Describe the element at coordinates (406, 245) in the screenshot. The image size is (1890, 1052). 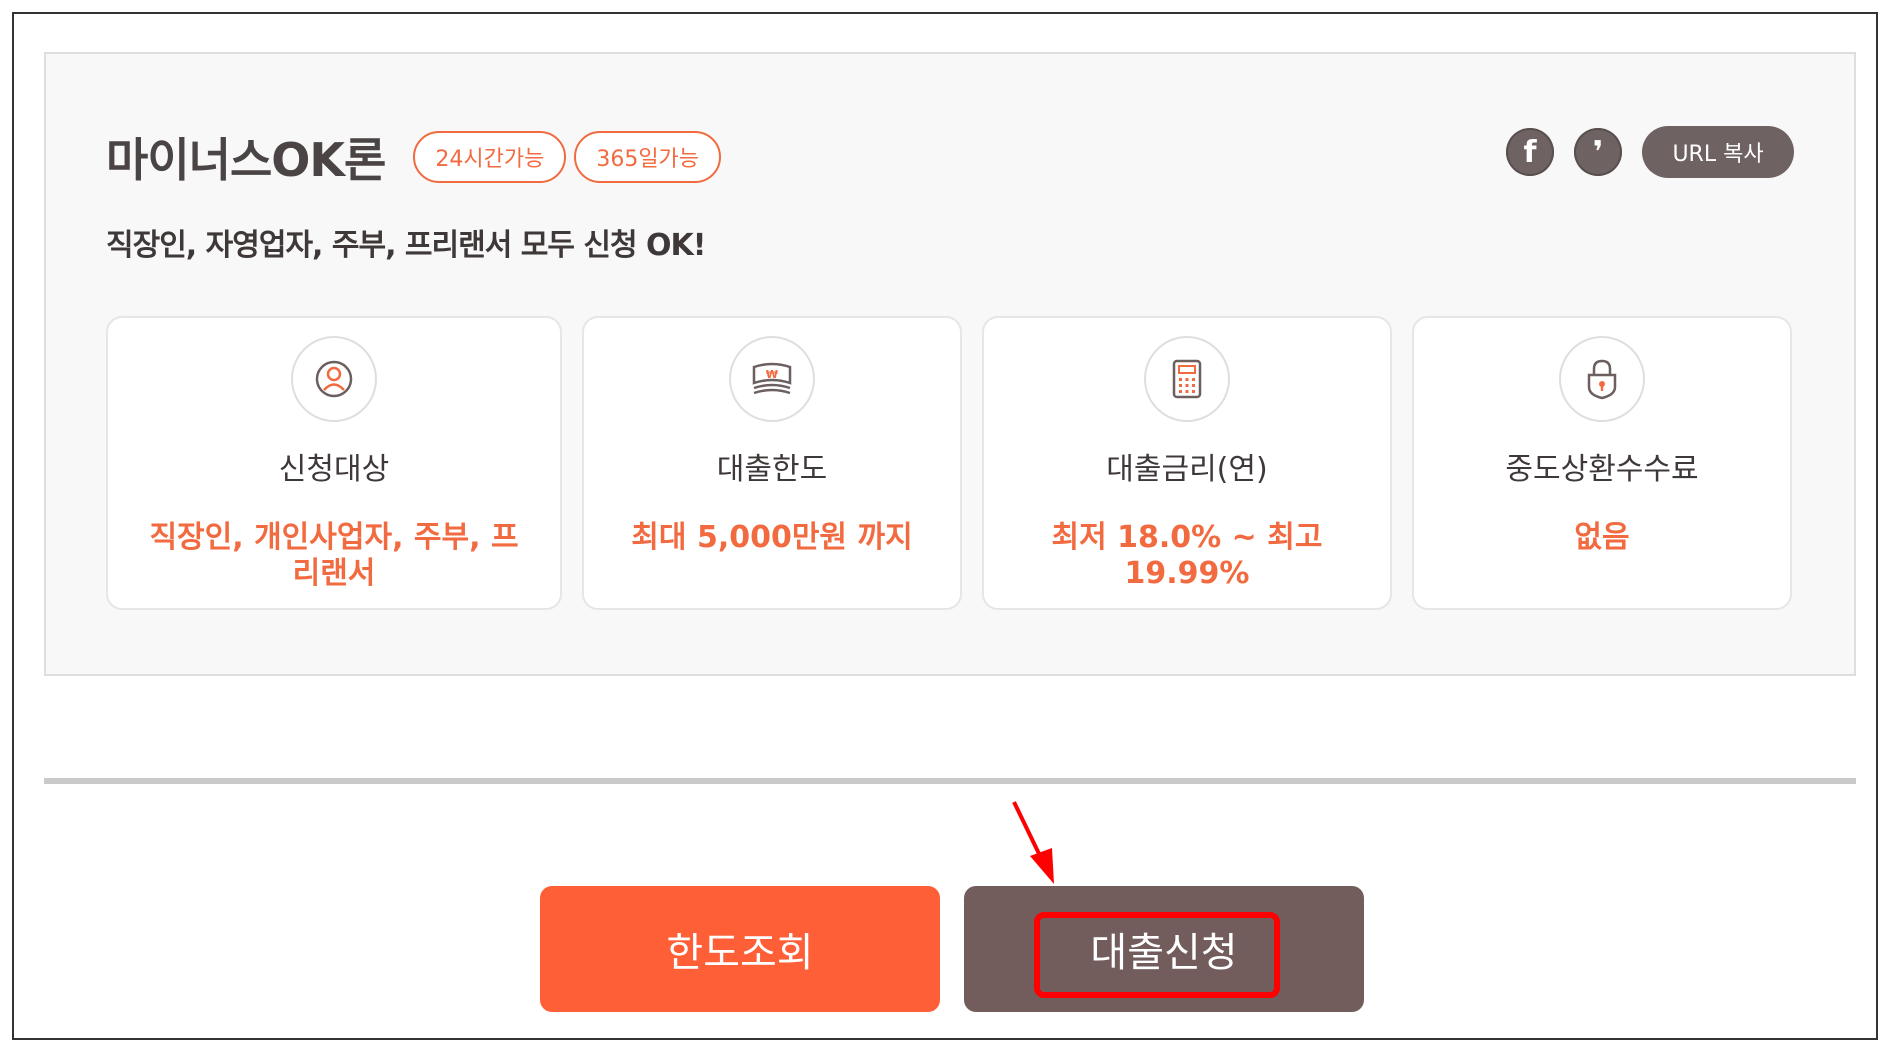
I see `product-subtitle: 직장인, 자영업자, 주부, 프리랜서 모두 신청 OK!` at that location.